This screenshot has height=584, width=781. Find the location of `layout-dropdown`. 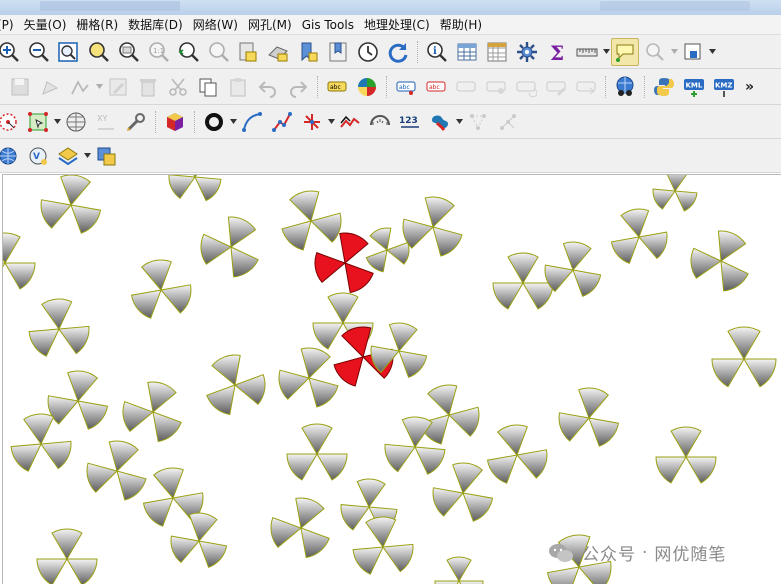

layout-dropdown is located at coordinates (712, 52).